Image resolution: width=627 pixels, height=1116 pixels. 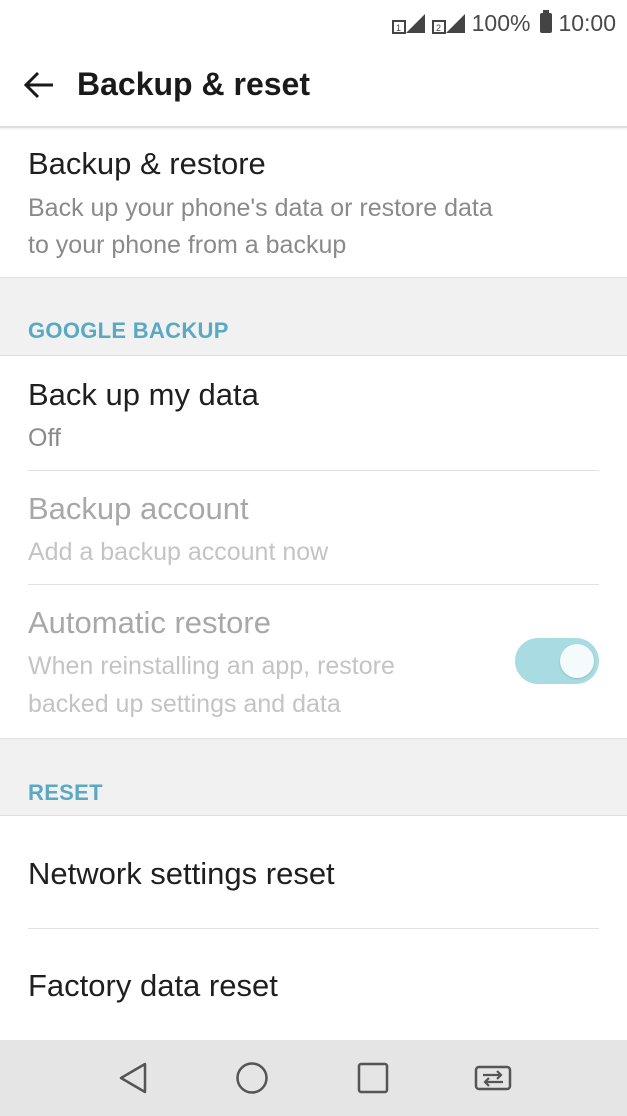 I want to click on backup-account-item: Backup account Add a backup account now, so click(x=313, y=528).